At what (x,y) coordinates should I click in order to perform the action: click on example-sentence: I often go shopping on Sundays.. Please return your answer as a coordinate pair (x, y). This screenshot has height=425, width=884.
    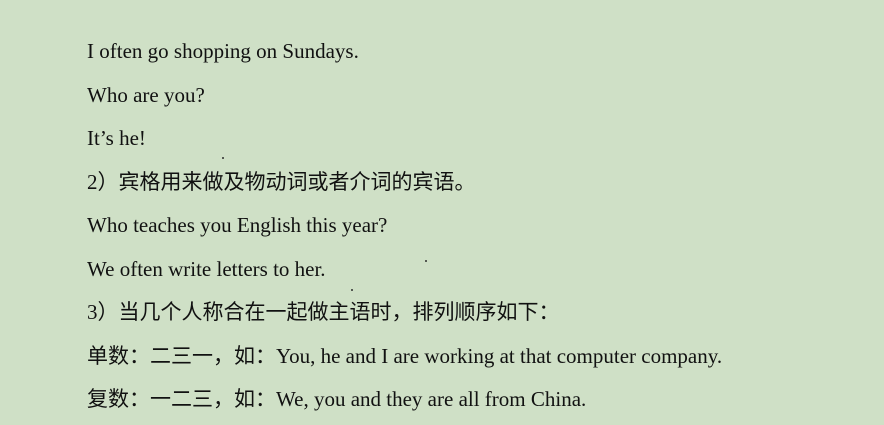
    Looking at the image, I should click on (223, 51).